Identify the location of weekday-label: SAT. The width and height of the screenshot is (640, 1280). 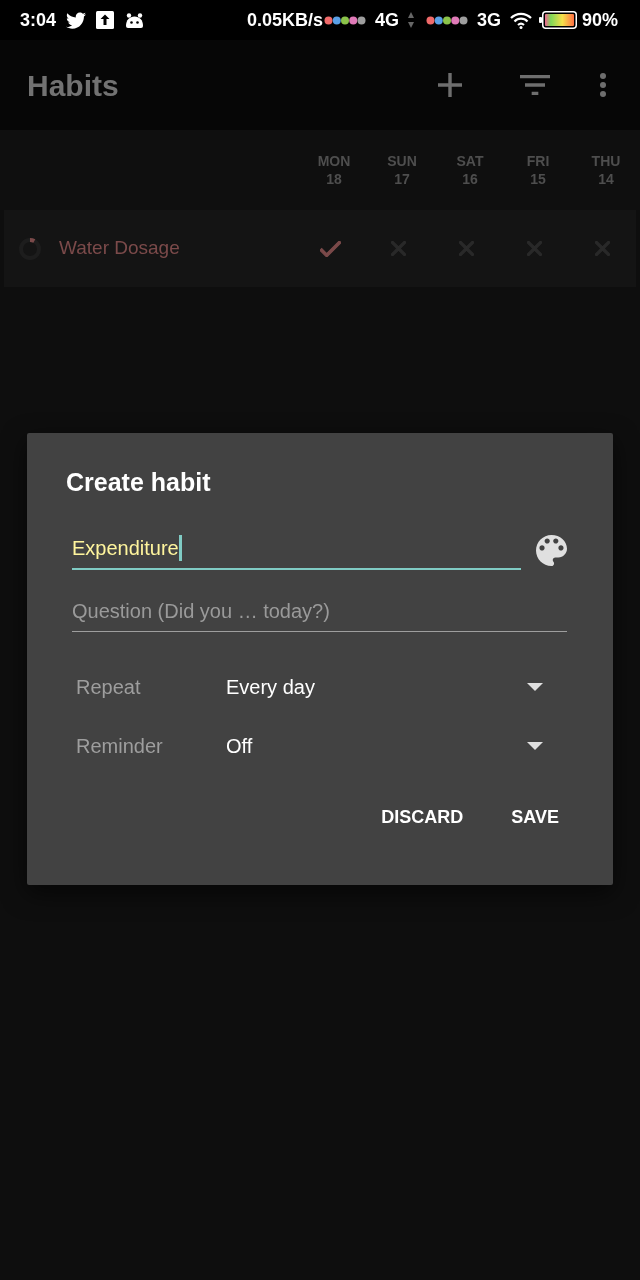
(470, 161).